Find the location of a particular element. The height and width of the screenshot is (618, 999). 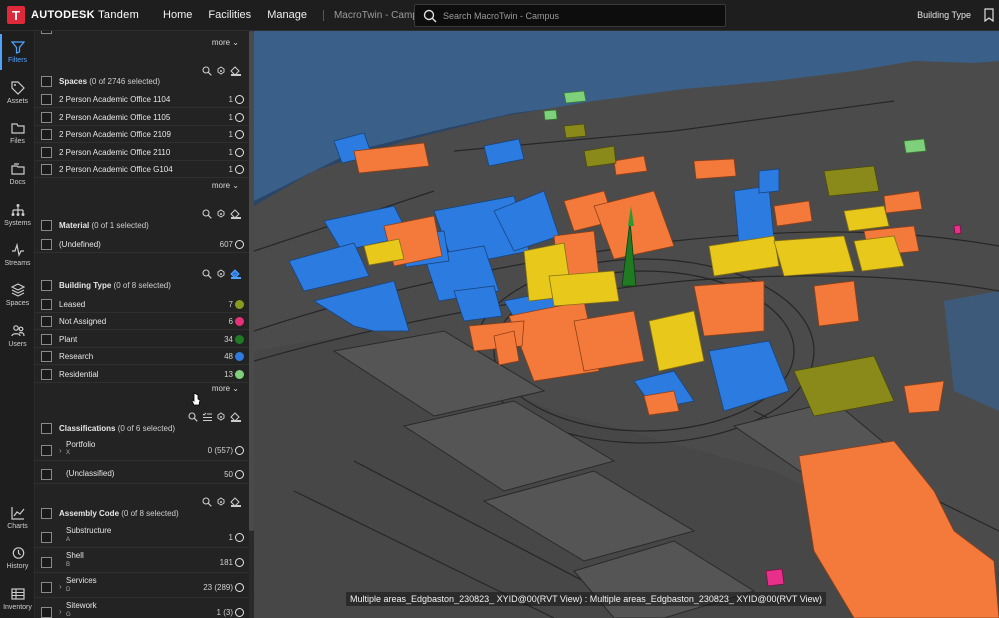

rail-inventory: Inventory is located at coordinates (17, 599).